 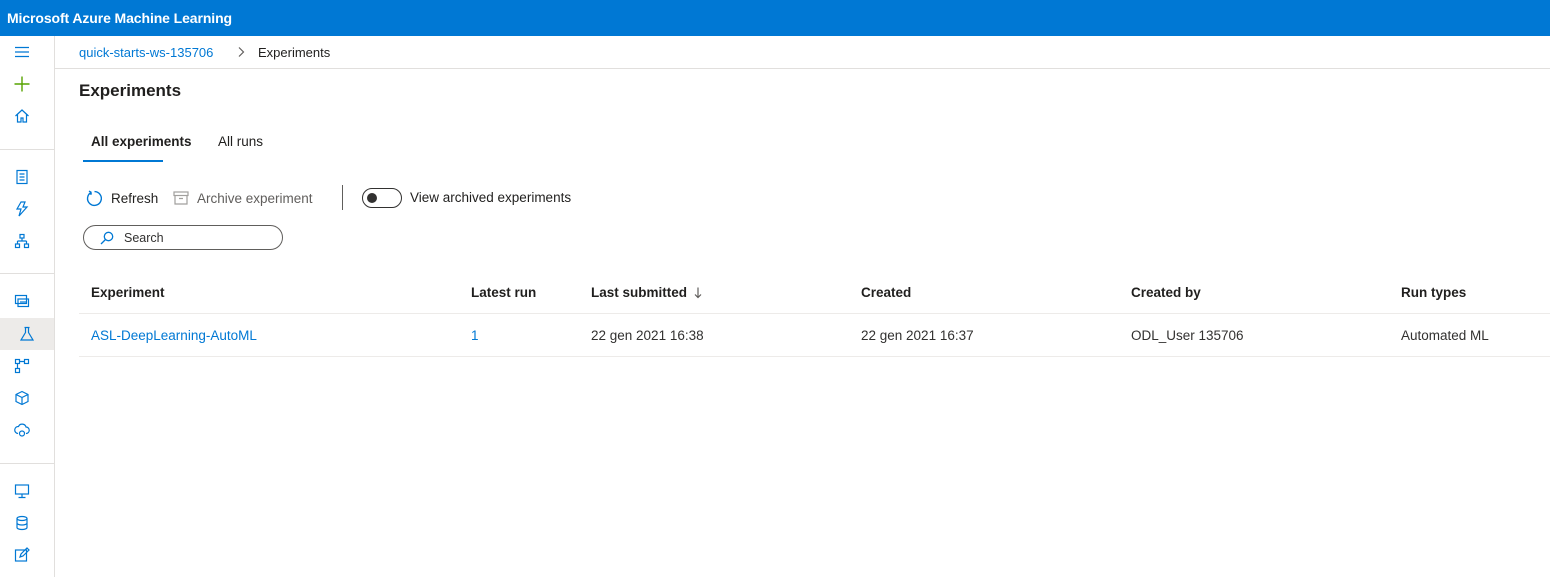 I want to click on tab-all-experiments: All experiments, so click(x=141, y=141).